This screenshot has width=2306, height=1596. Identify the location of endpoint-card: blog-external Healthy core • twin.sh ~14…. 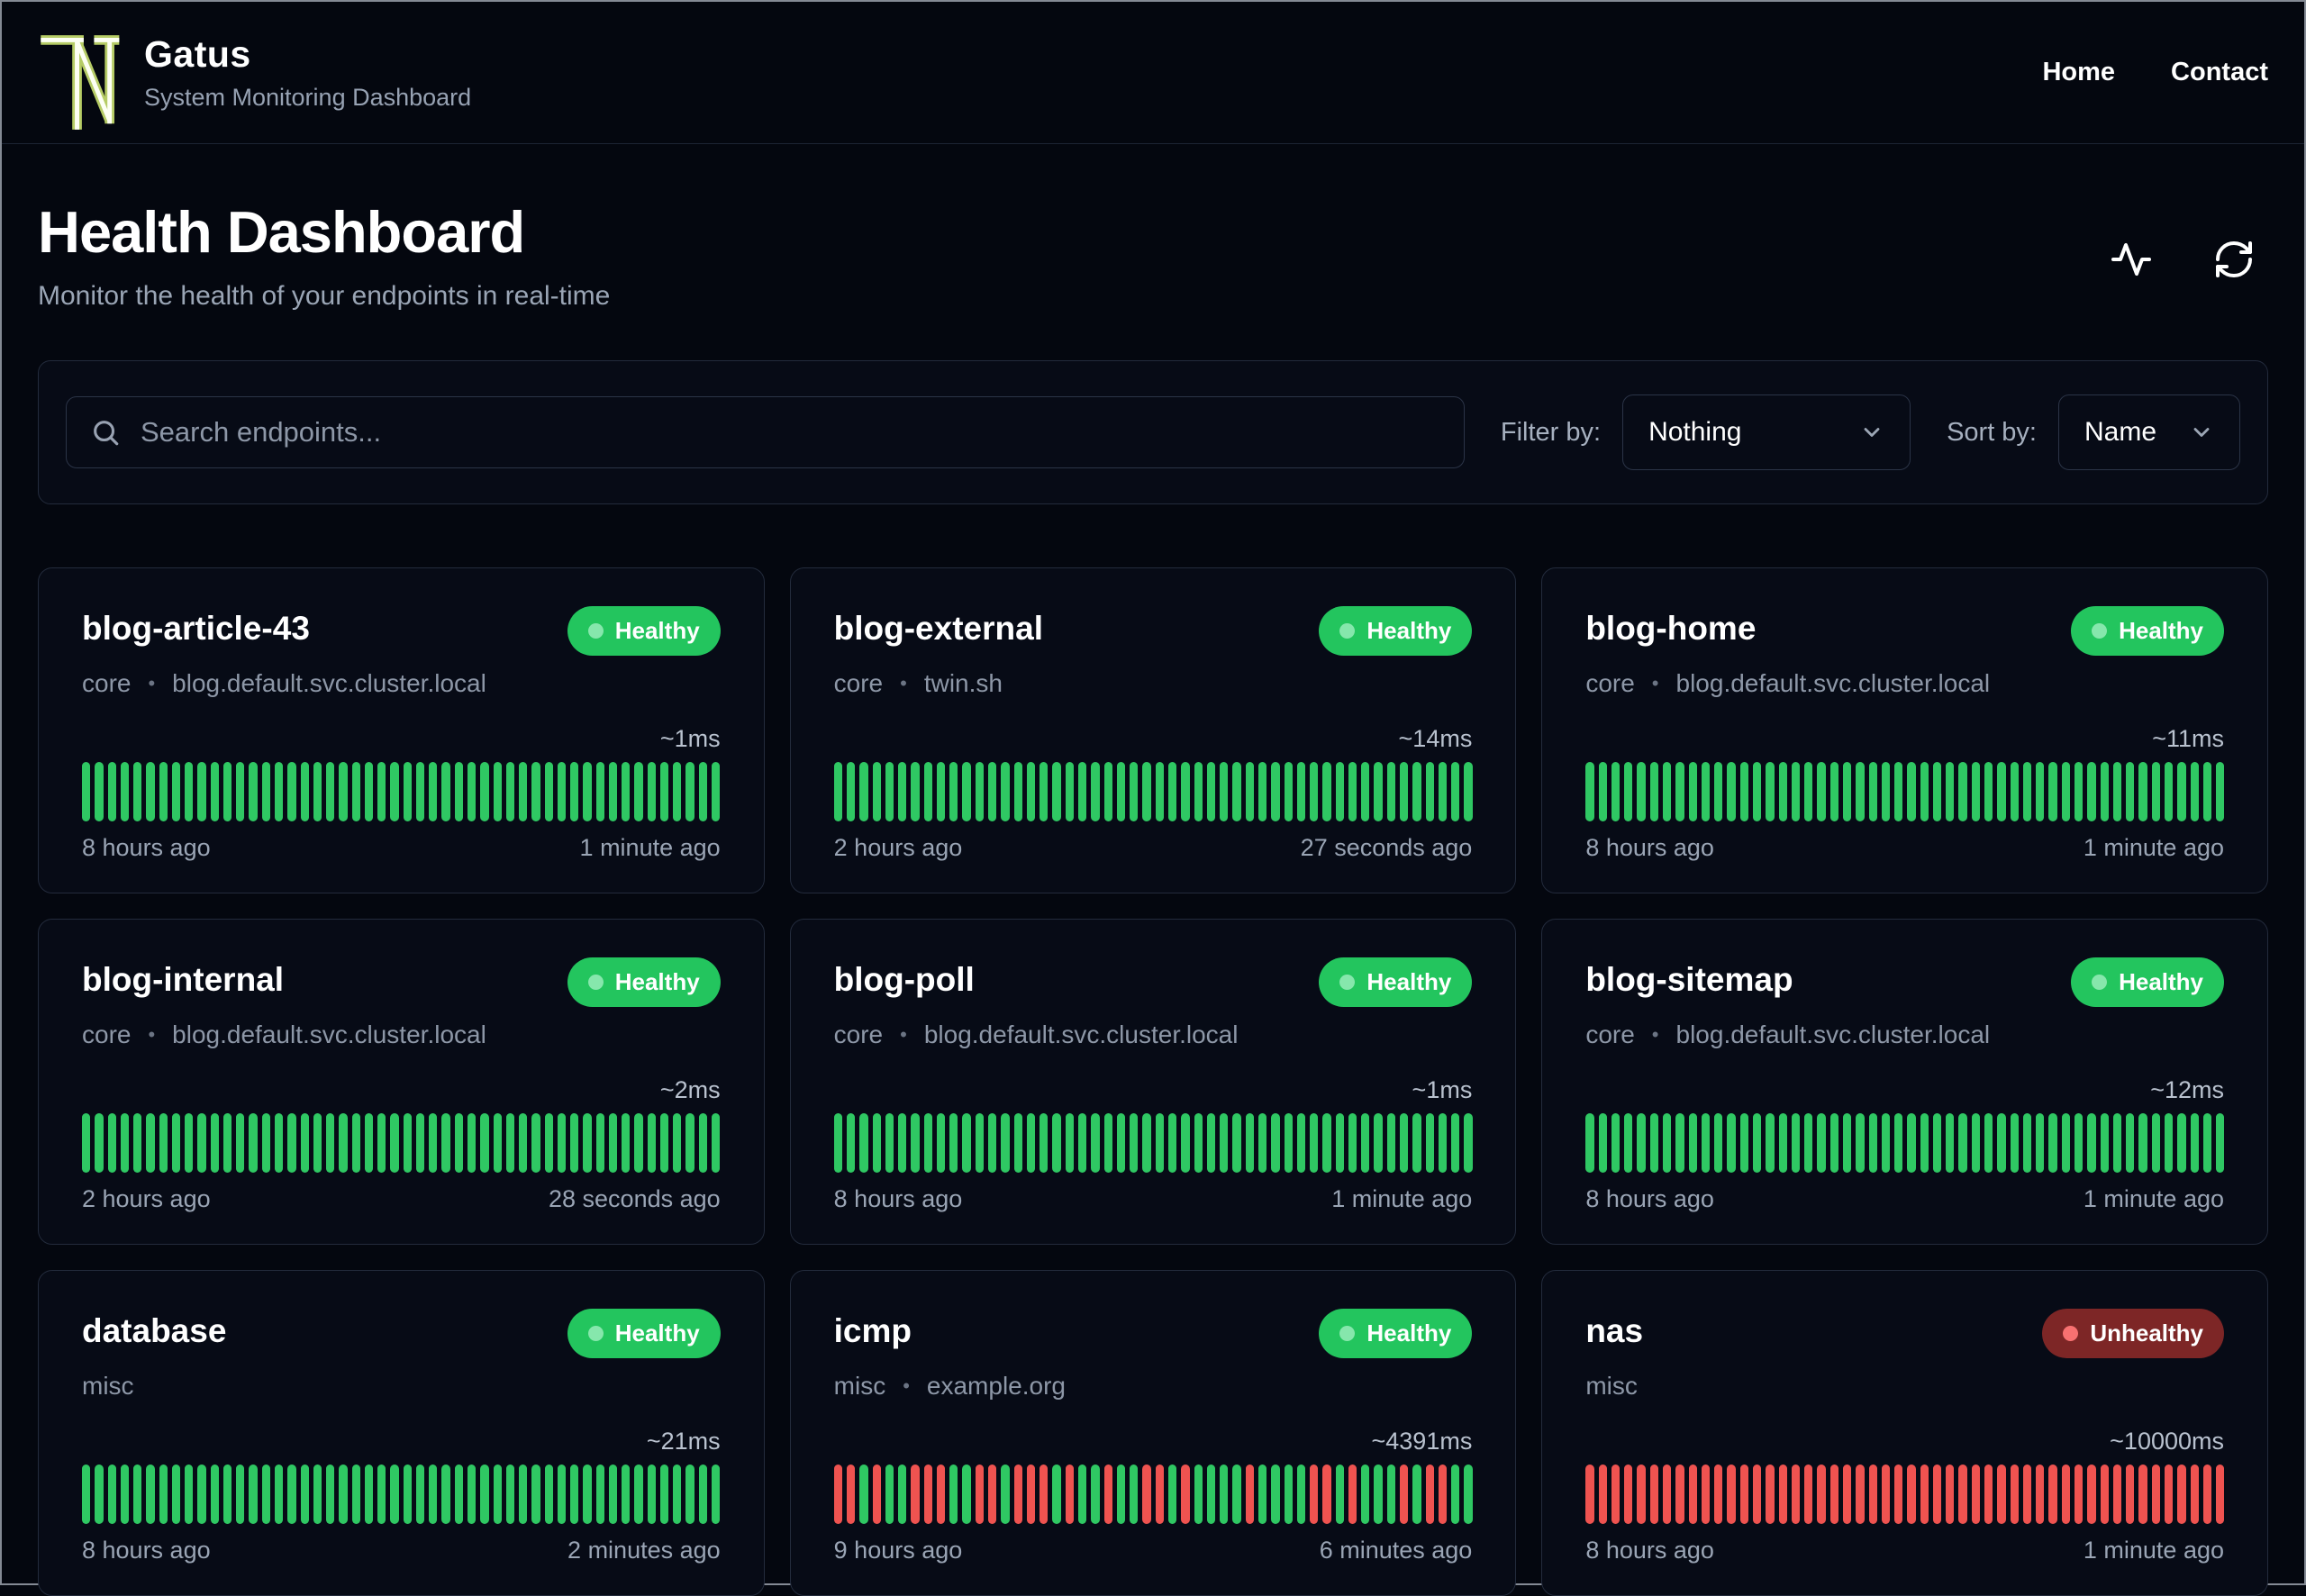
(1153, 730).